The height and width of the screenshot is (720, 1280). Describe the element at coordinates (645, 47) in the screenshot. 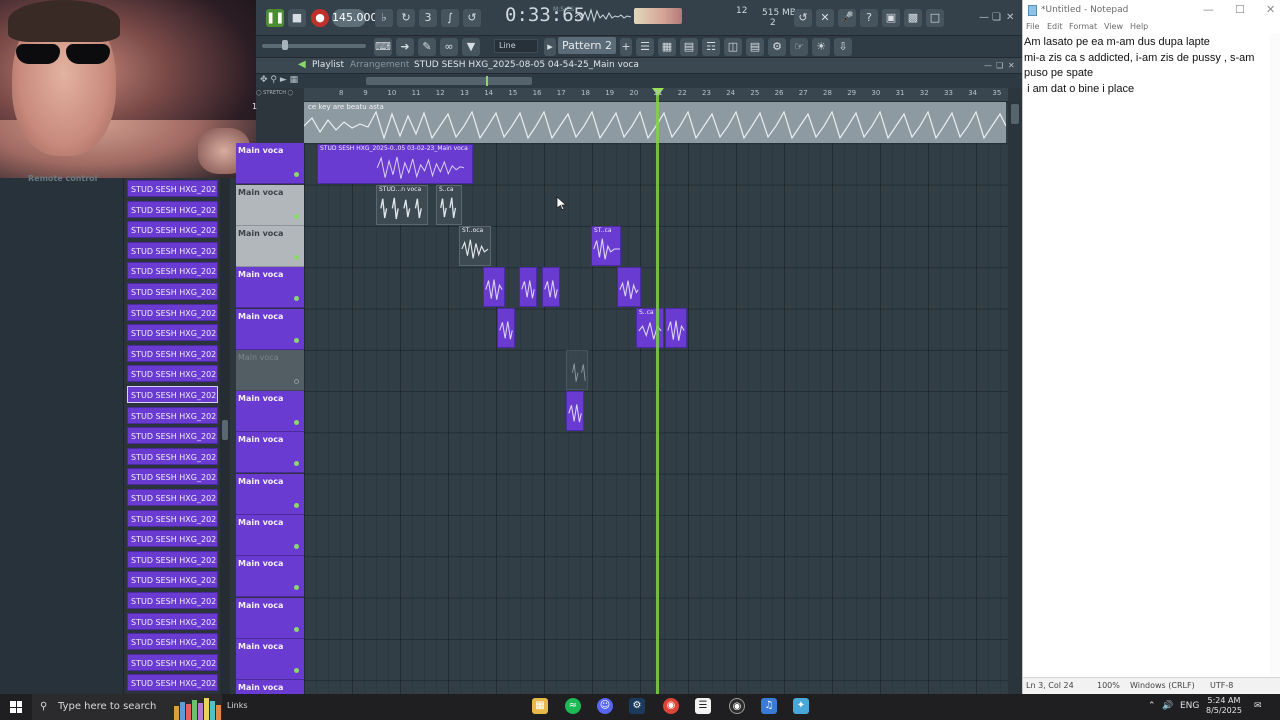

I see `playlist-icon: ☰` at that location.